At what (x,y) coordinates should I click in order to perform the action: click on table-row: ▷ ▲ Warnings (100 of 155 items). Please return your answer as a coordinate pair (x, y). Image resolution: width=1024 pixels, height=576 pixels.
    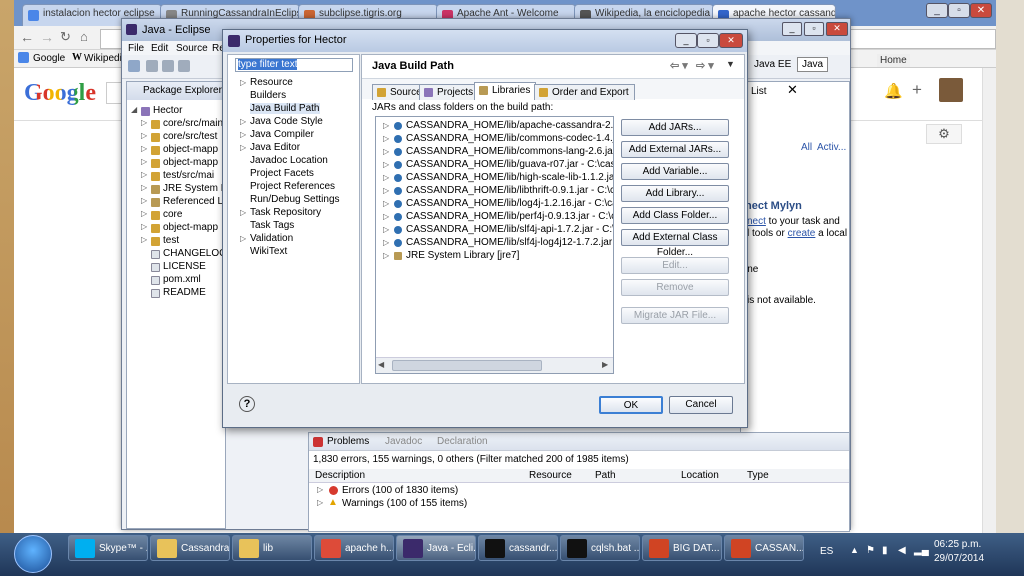
    Looking at the image, I should click on (579, 503).